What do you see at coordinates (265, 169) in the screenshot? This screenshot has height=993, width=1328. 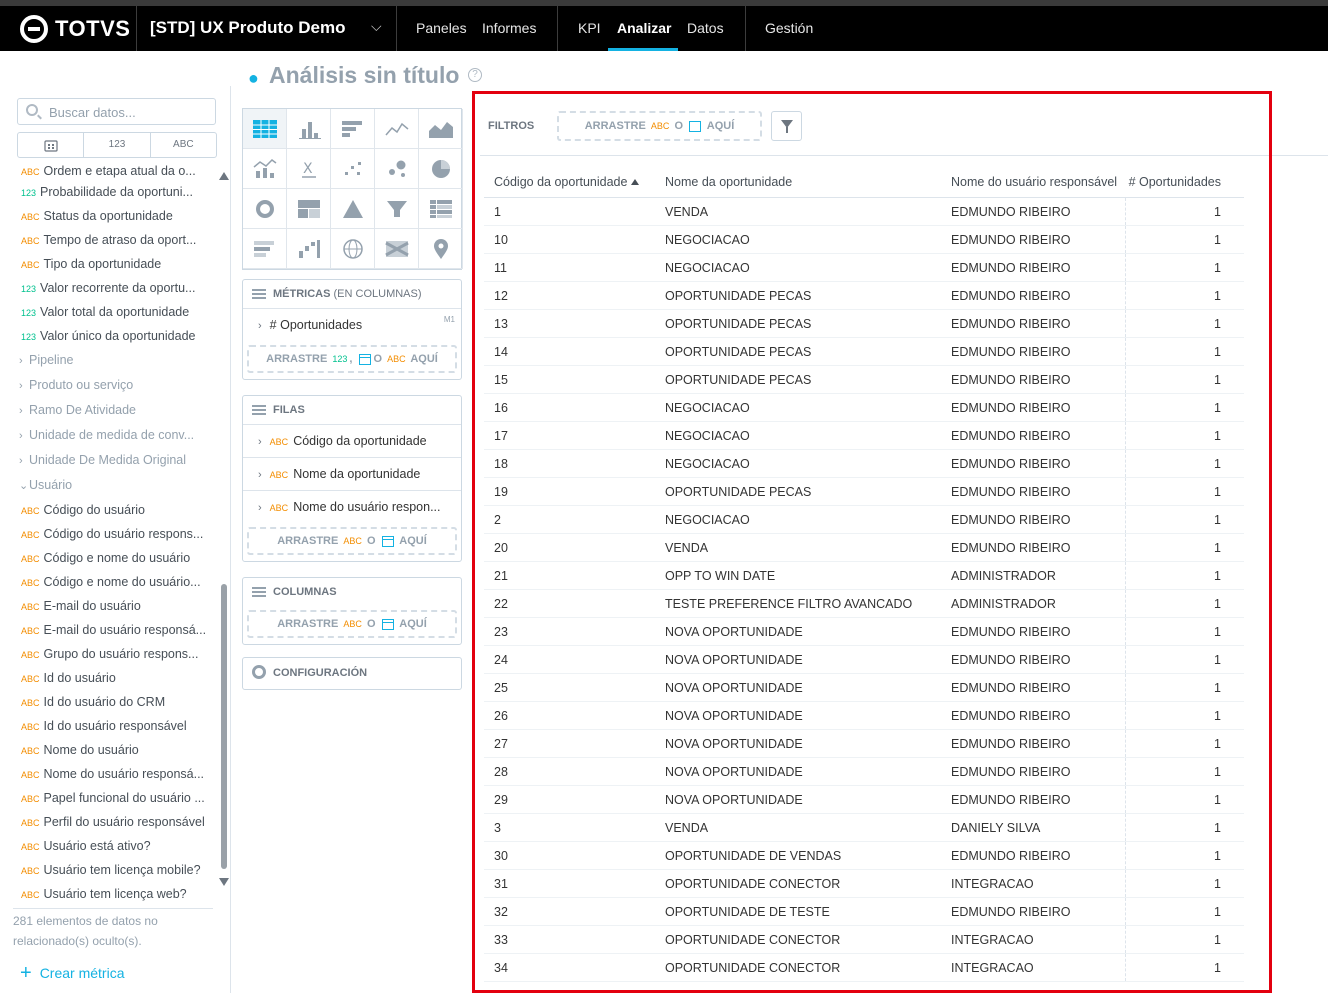 I see `combo-chart-viz-icon` at bounding box center [265, 169].